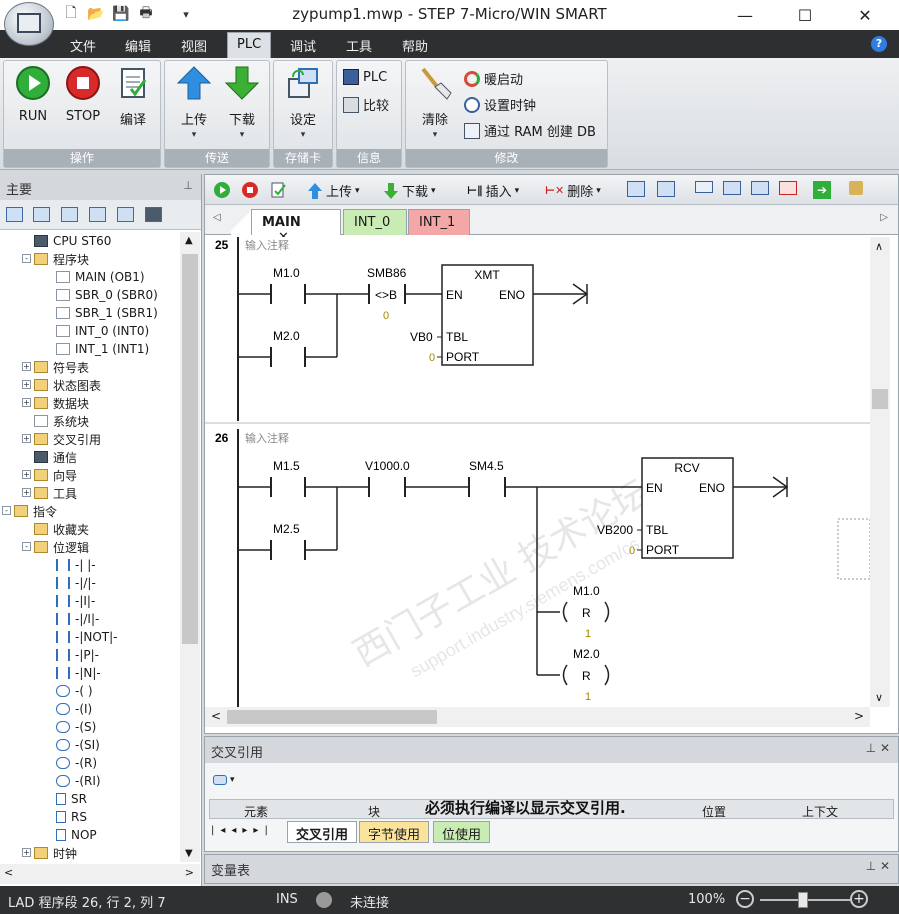 Image resolution: width=899 pixels, height=914 pixels. Describe the element at coordinates (278, 190) in the screenshot. I see `compile-small-icon` at that location.